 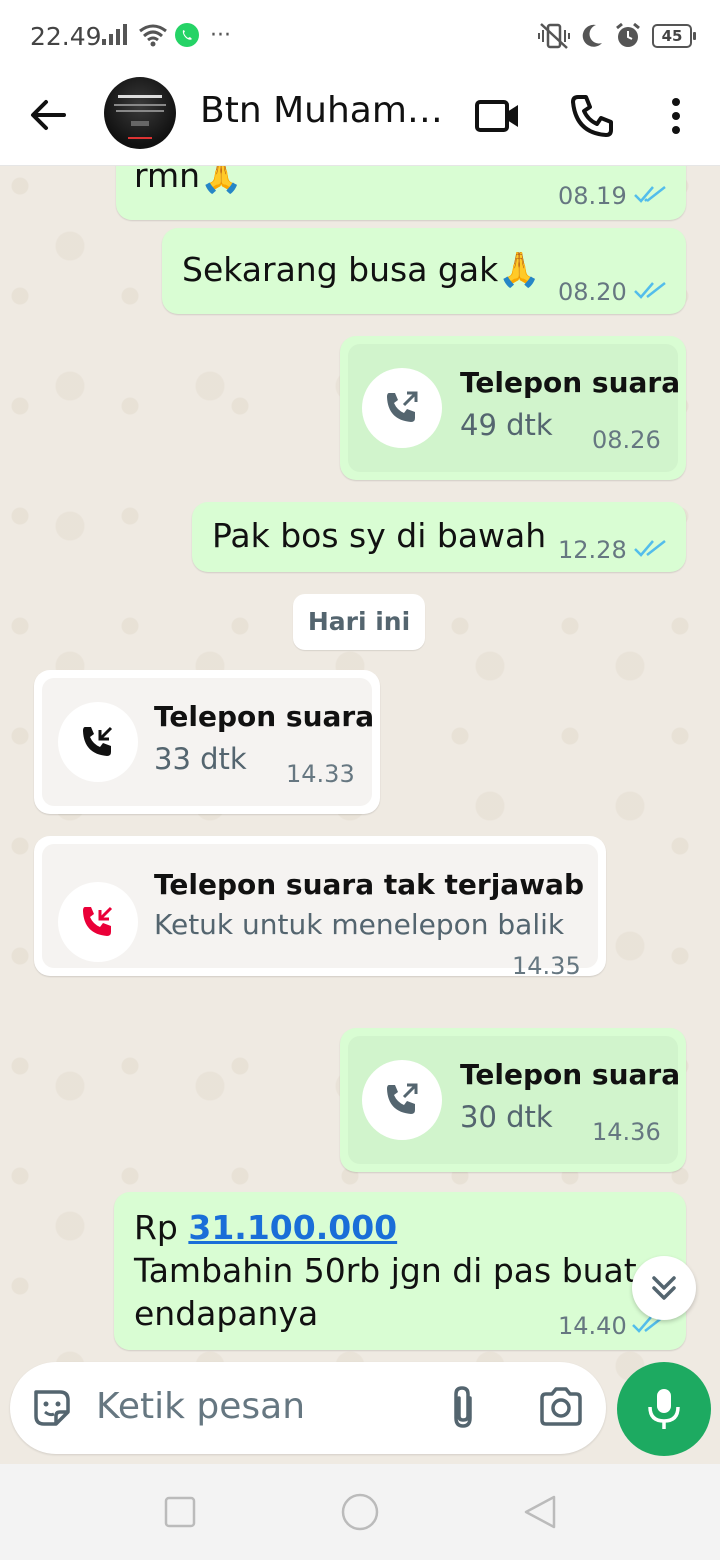 What do you see at coordinates (360, 35) in the screenshot?
I see `status-bar: 22.49 ··· 45` at bounding box center [360, 35].